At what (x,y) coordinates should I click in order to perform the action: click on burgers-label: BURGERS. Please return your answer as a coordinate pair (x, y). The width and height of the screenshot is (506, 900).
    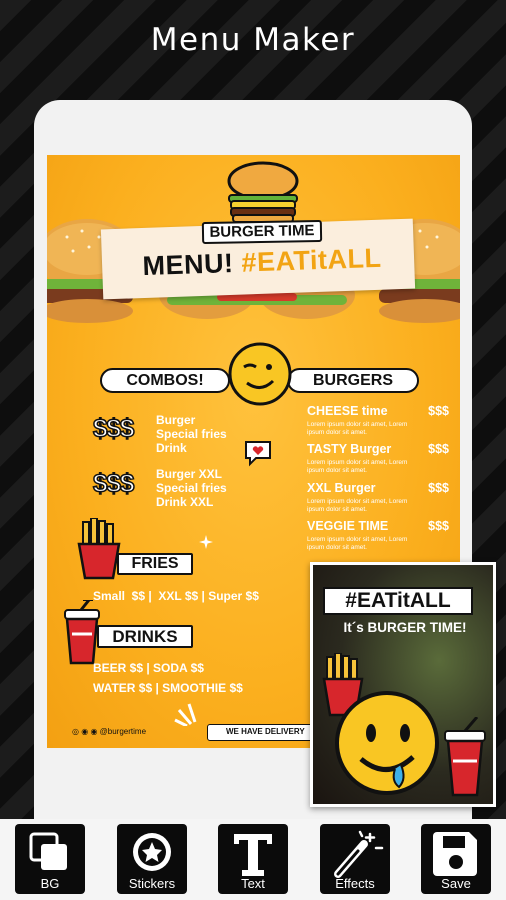
    Looking at the image, I should click on (352, 380).